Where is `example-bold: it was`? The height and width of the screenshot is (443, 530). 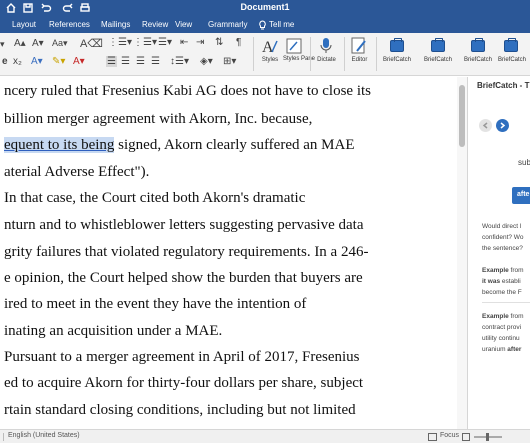
example-bold: it was is located at coordinates (491, 281).